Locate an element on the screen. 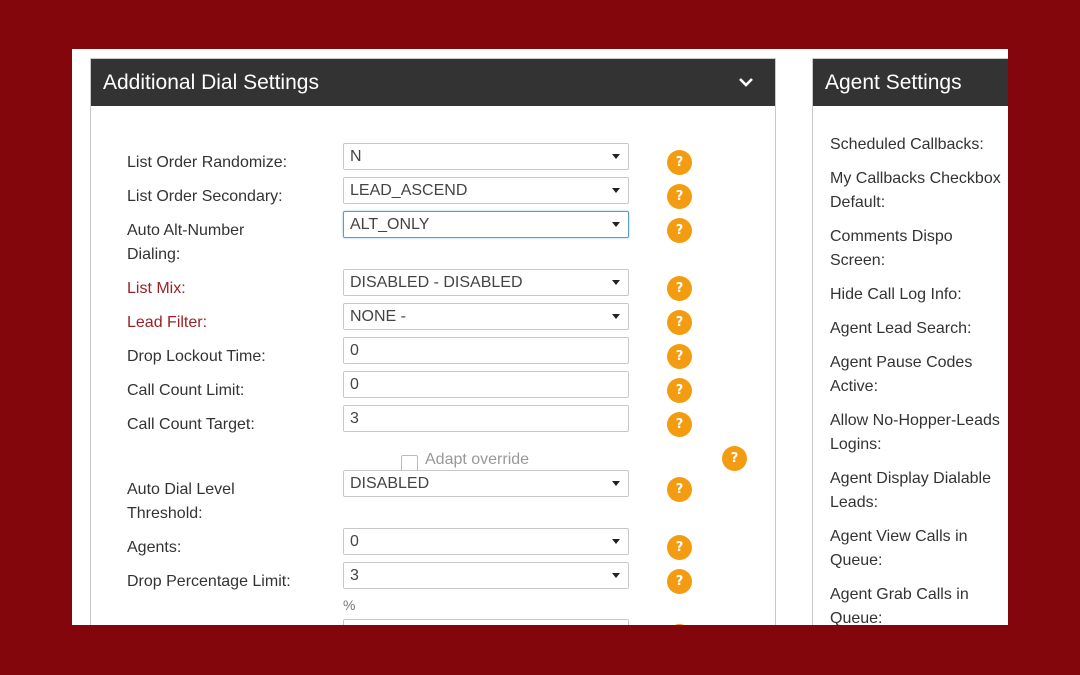  drop-lockout-time-input: 0 is located at coordinates (486, 350).